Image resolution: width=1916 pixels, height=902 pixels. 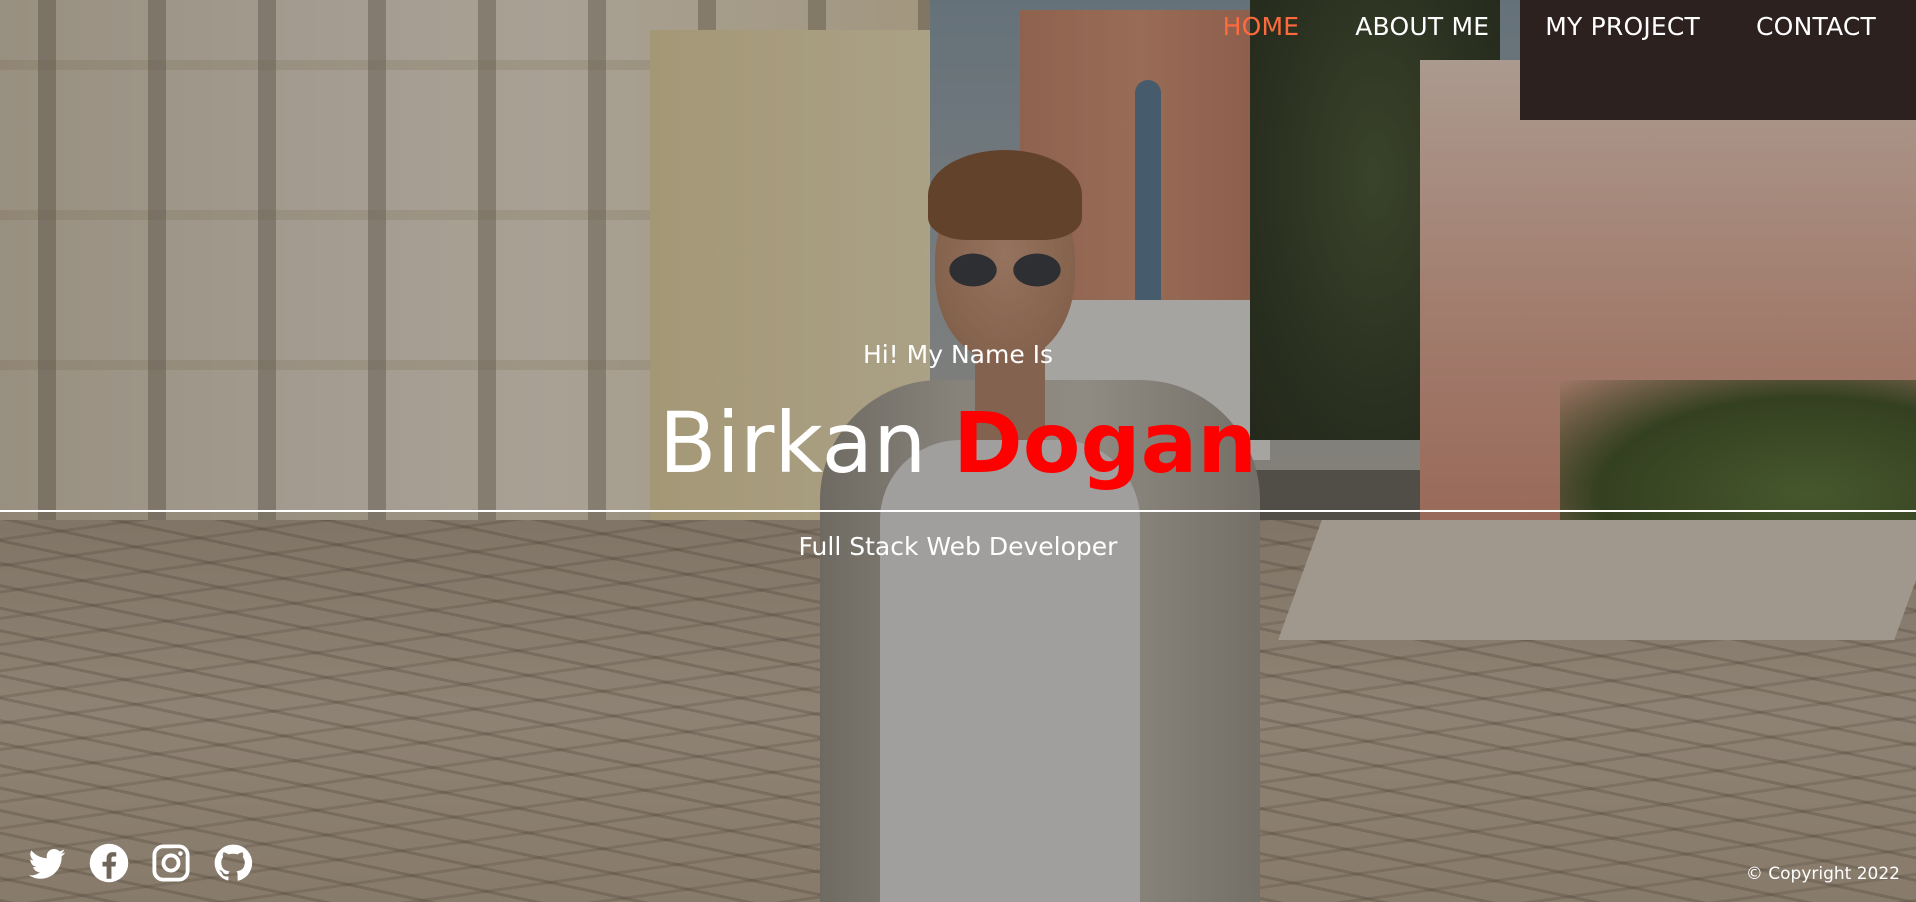 I want to click on github-link, so click(x=233, y=863).